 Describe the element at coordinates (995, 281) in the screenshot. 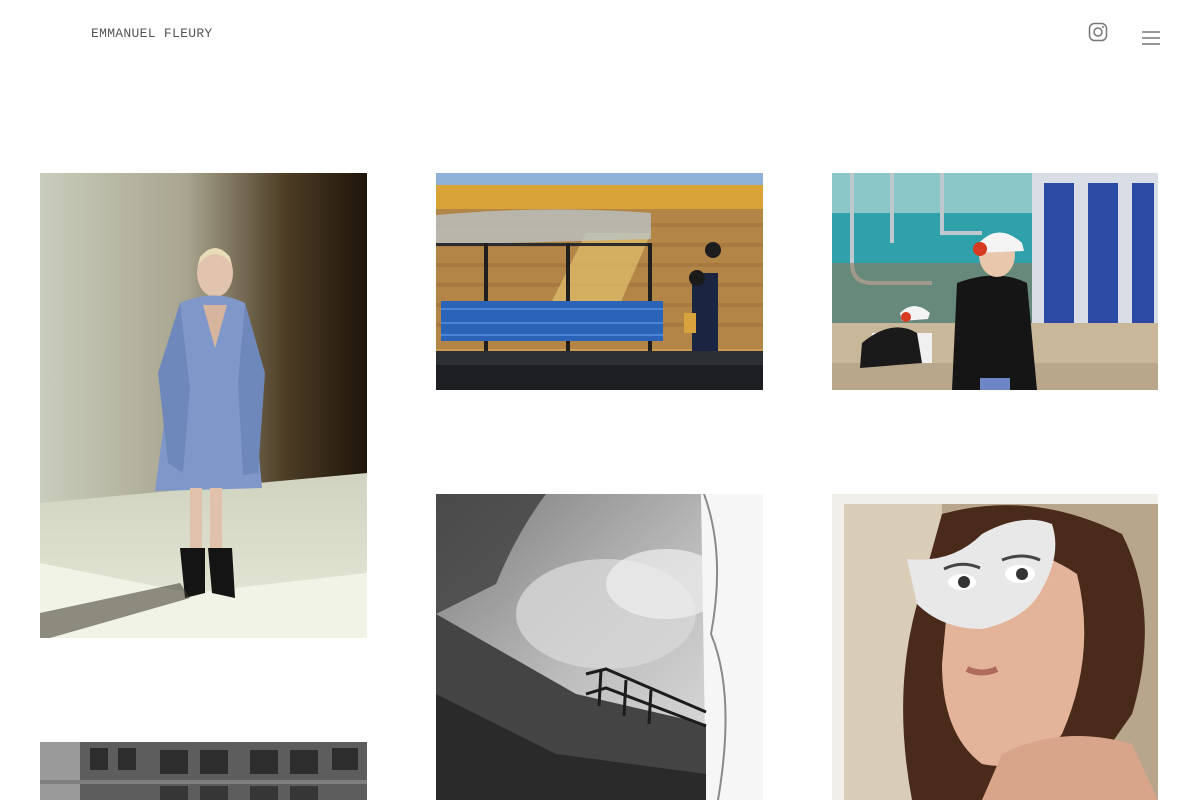

I see `photo-factory-workers` at that location.